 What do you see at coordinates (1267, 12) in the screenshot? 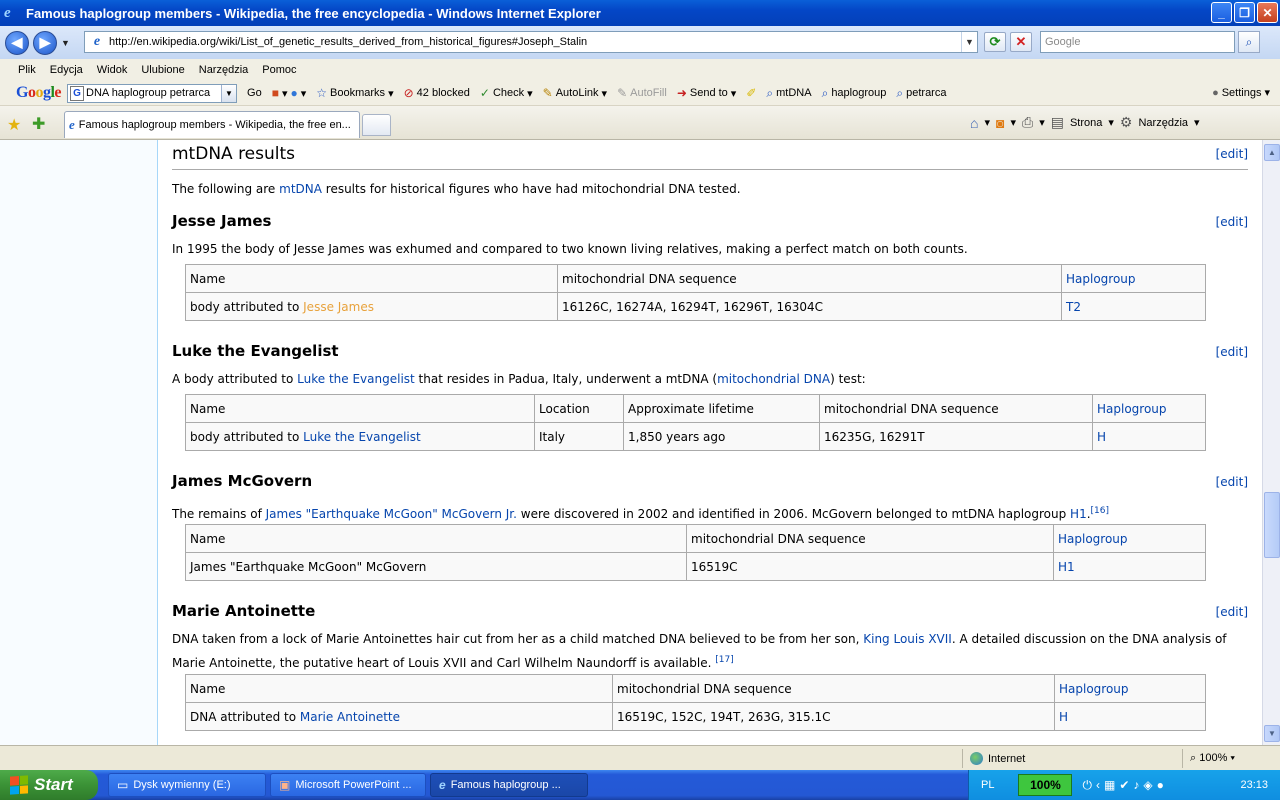
I see `close-button: ✕` at bounding box center [1267, 12].